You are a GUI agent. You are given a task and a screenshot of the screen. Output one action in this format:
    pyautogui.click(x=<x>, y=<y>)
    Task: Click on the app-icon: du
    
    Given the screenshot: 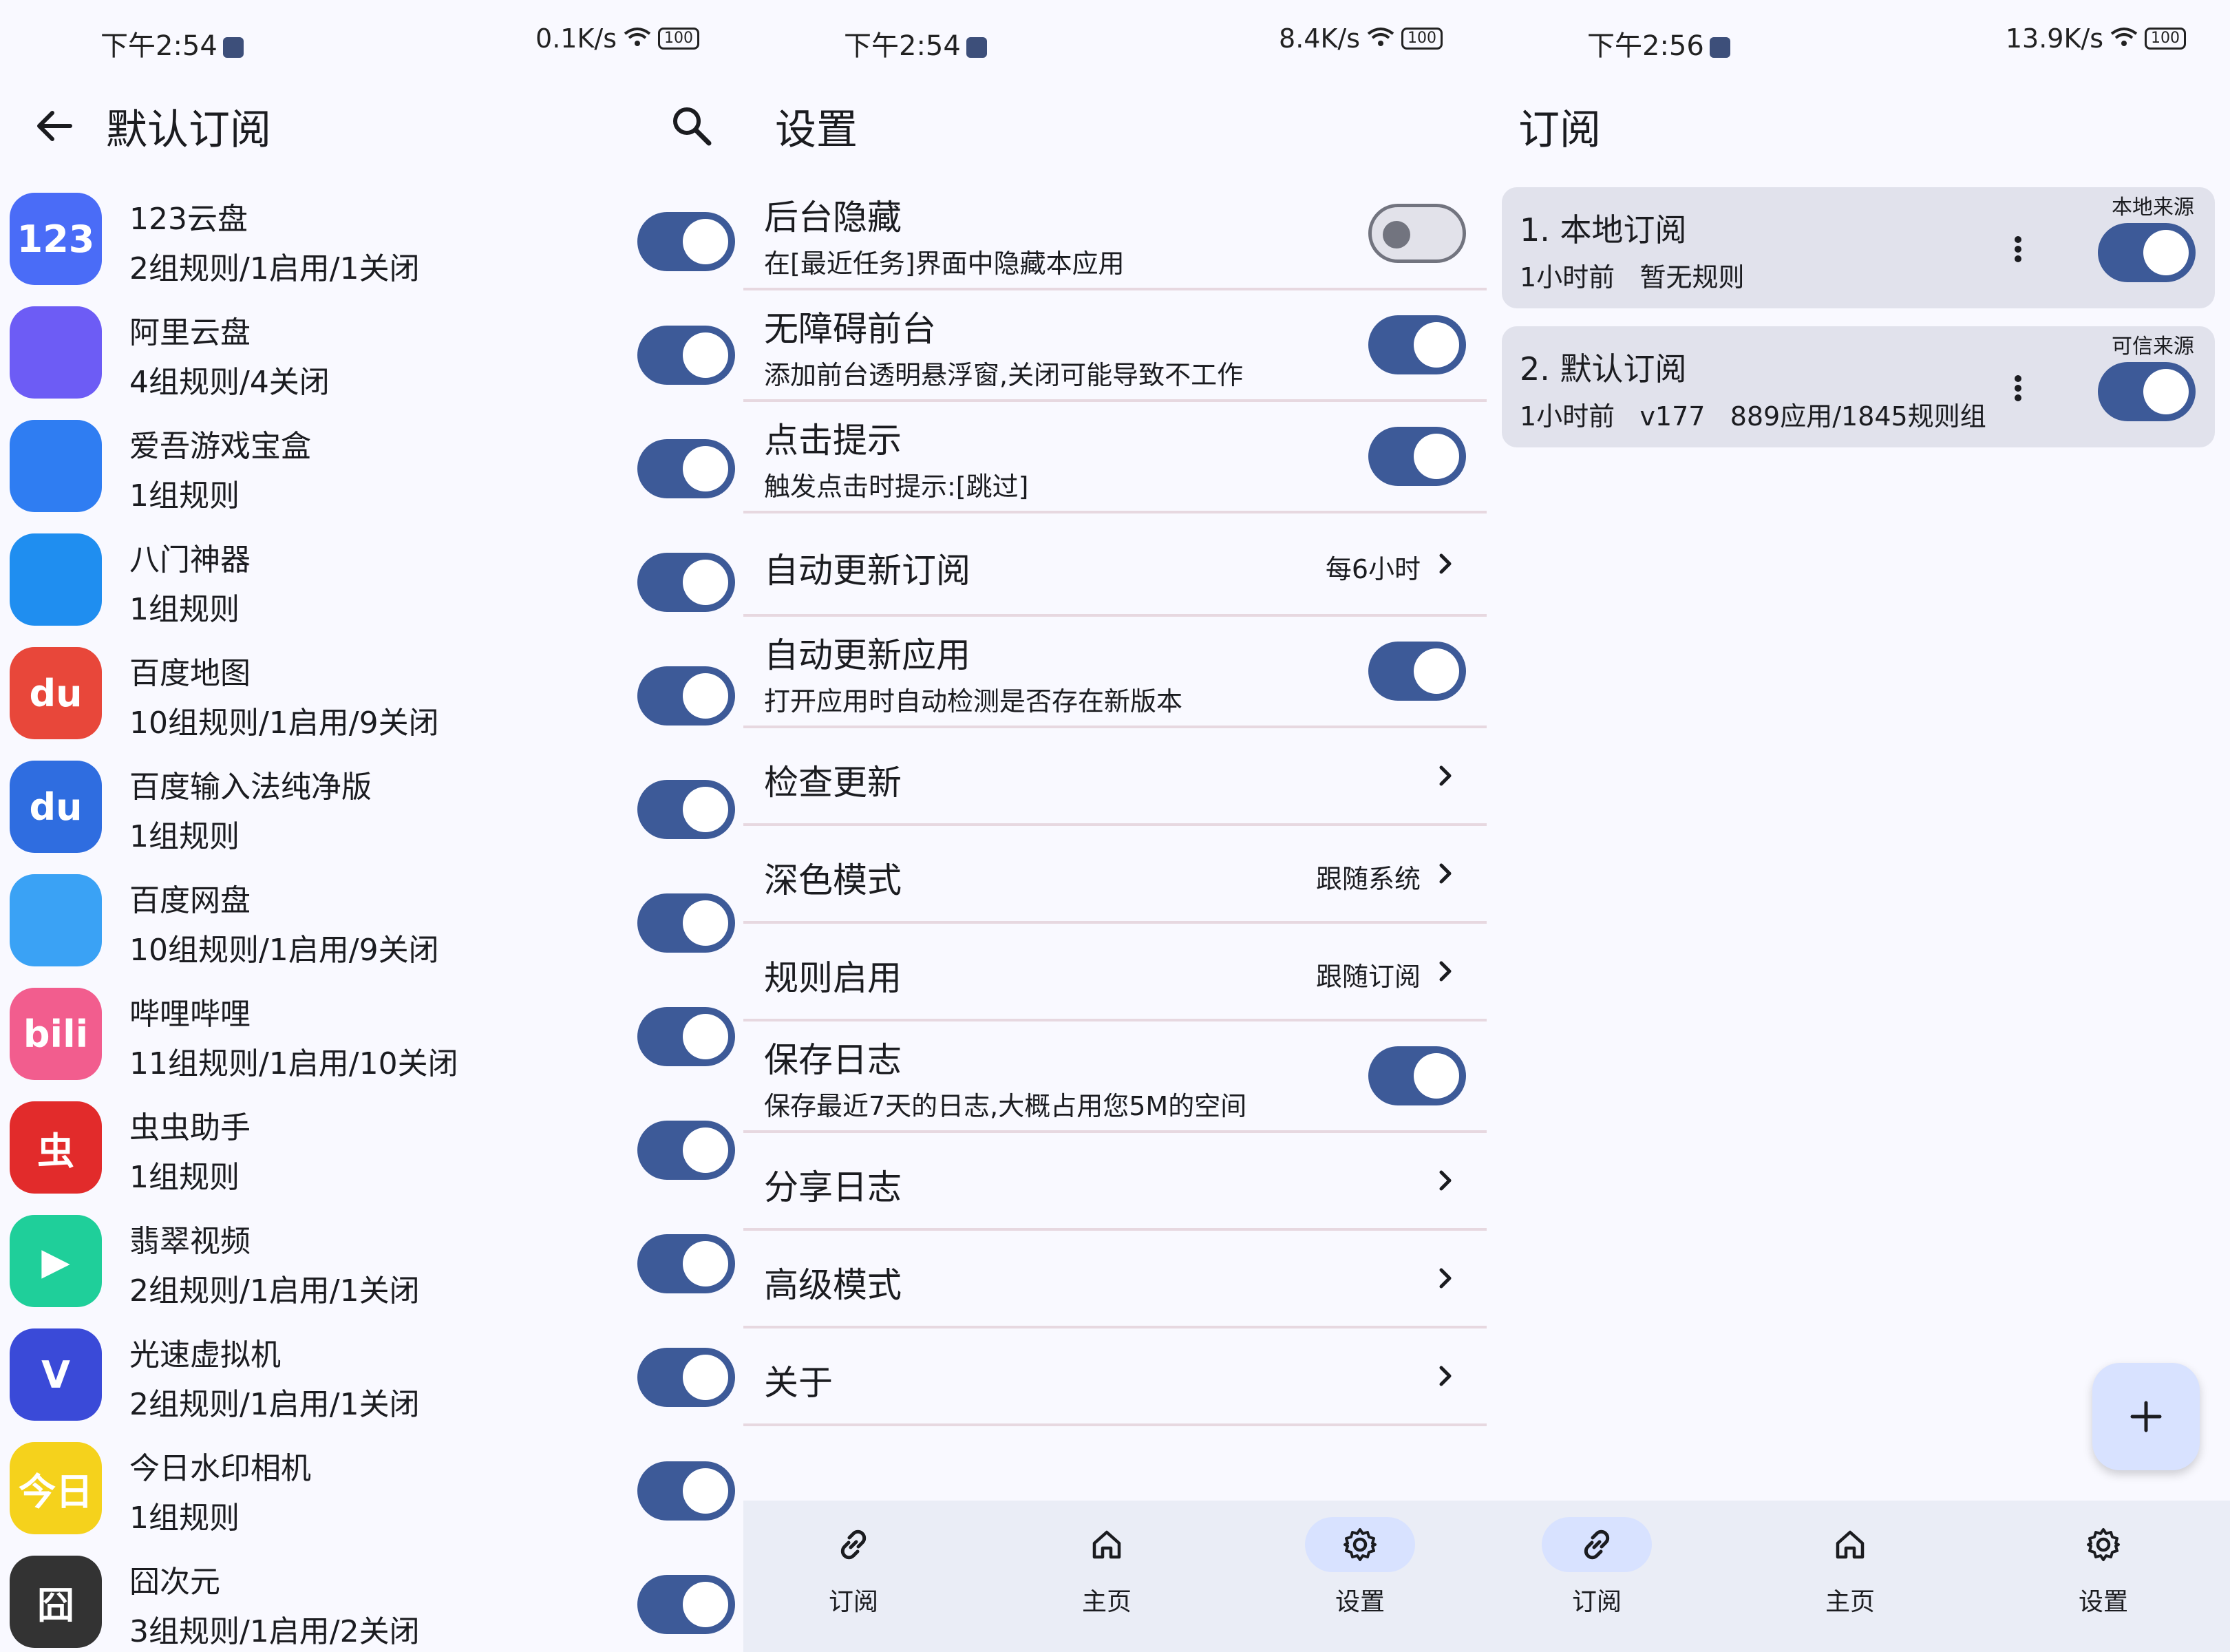 What is the action you would take?
    pyautogui.click(x=56, y=807)
    